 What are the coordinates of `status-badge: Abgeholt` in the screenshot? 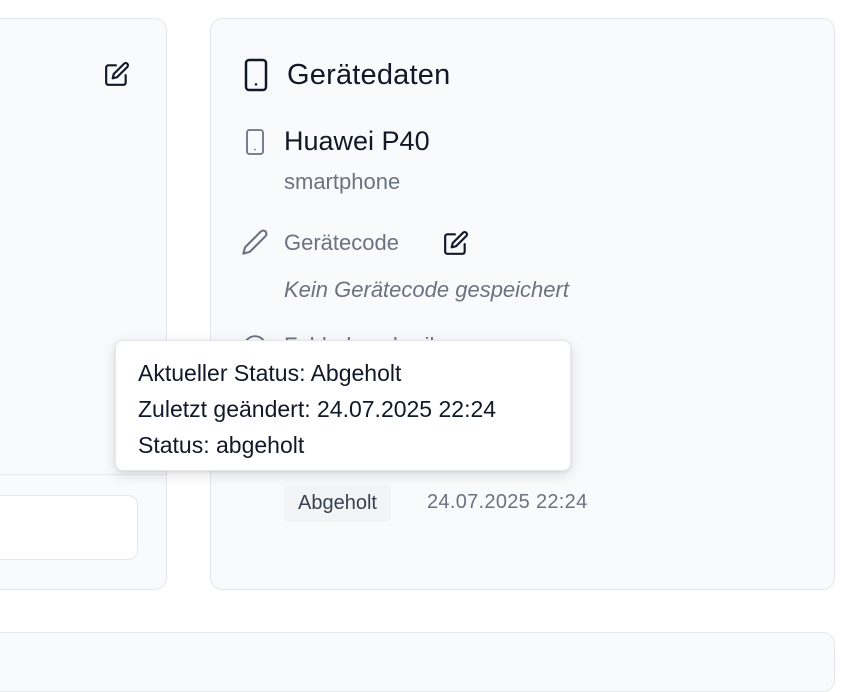 It's located at (337, 503).